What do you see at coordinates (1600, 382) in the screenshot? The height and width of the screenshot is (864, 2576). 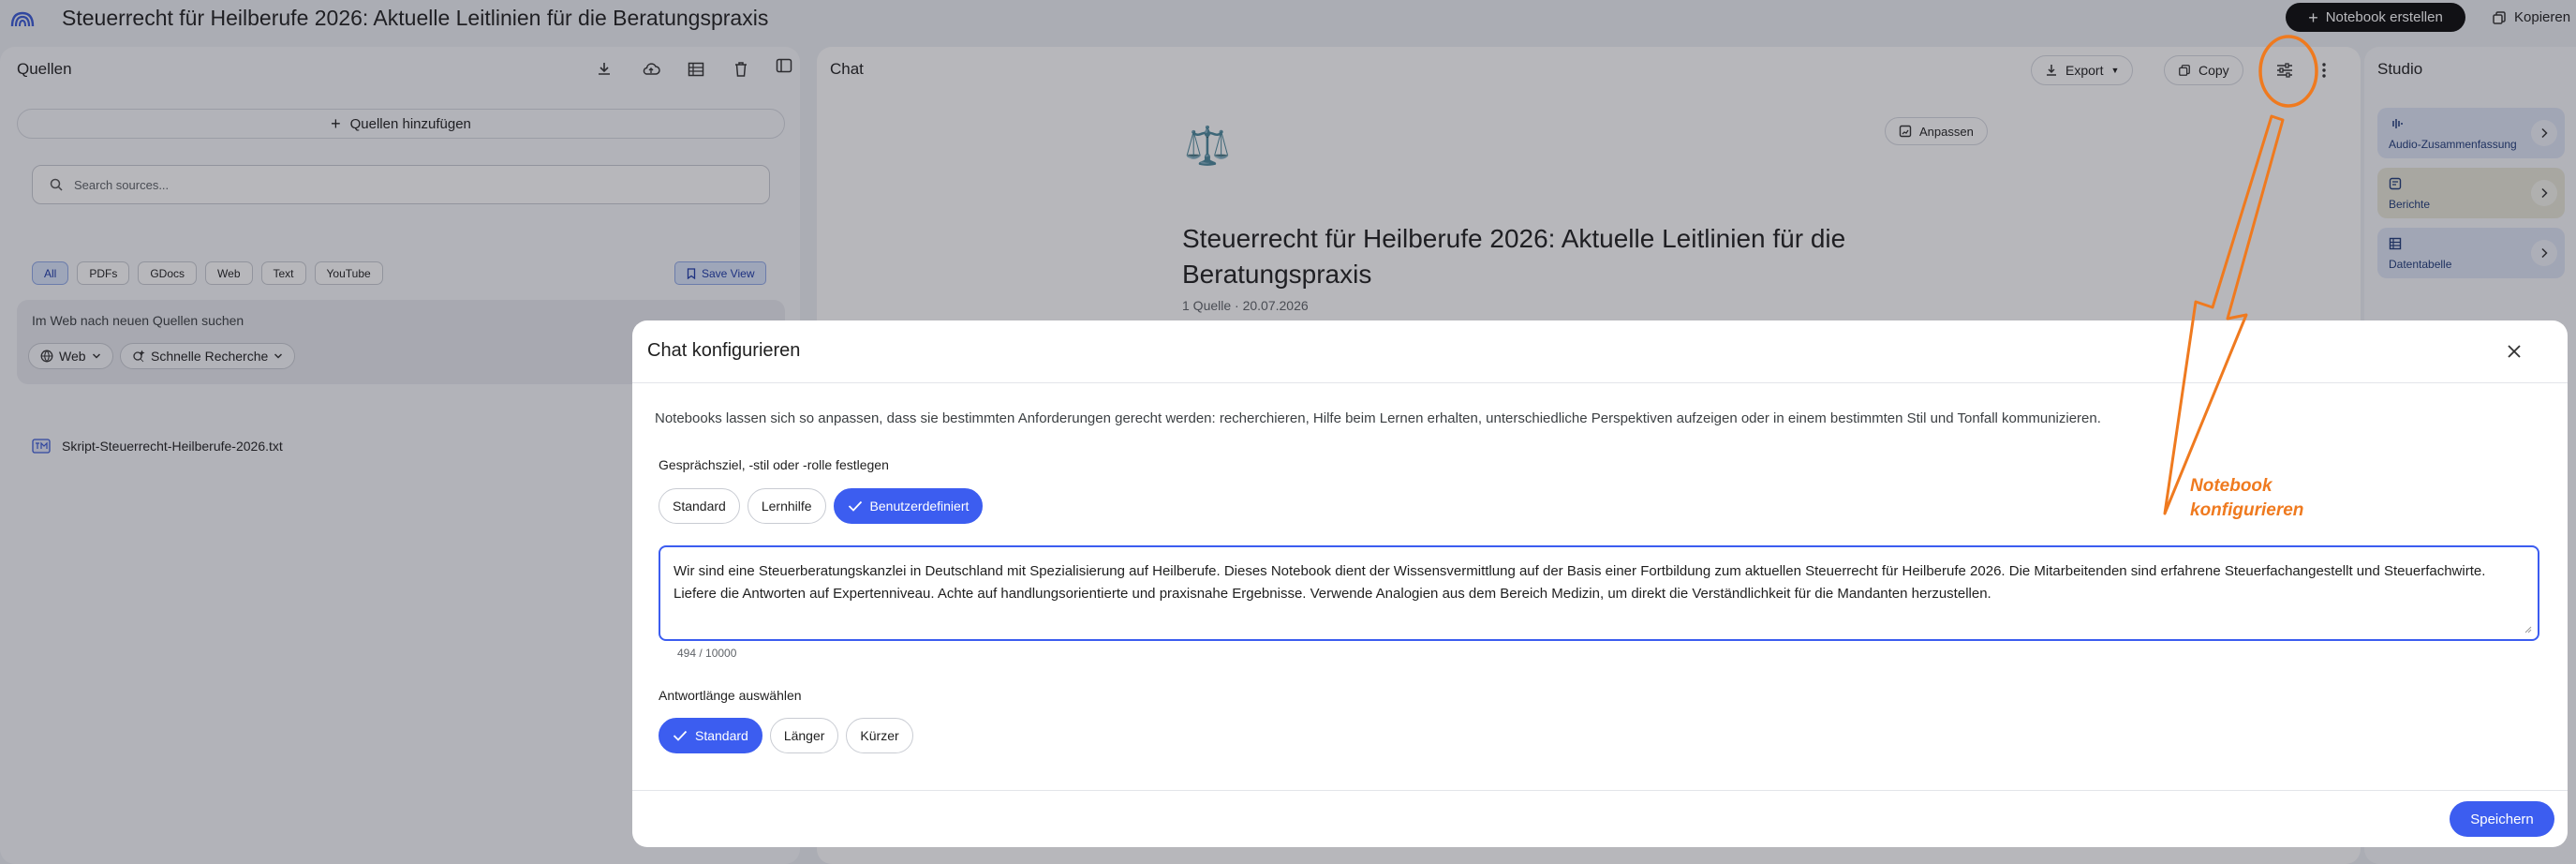 I see `dialog-divider` at bounding box center [1600, 382].